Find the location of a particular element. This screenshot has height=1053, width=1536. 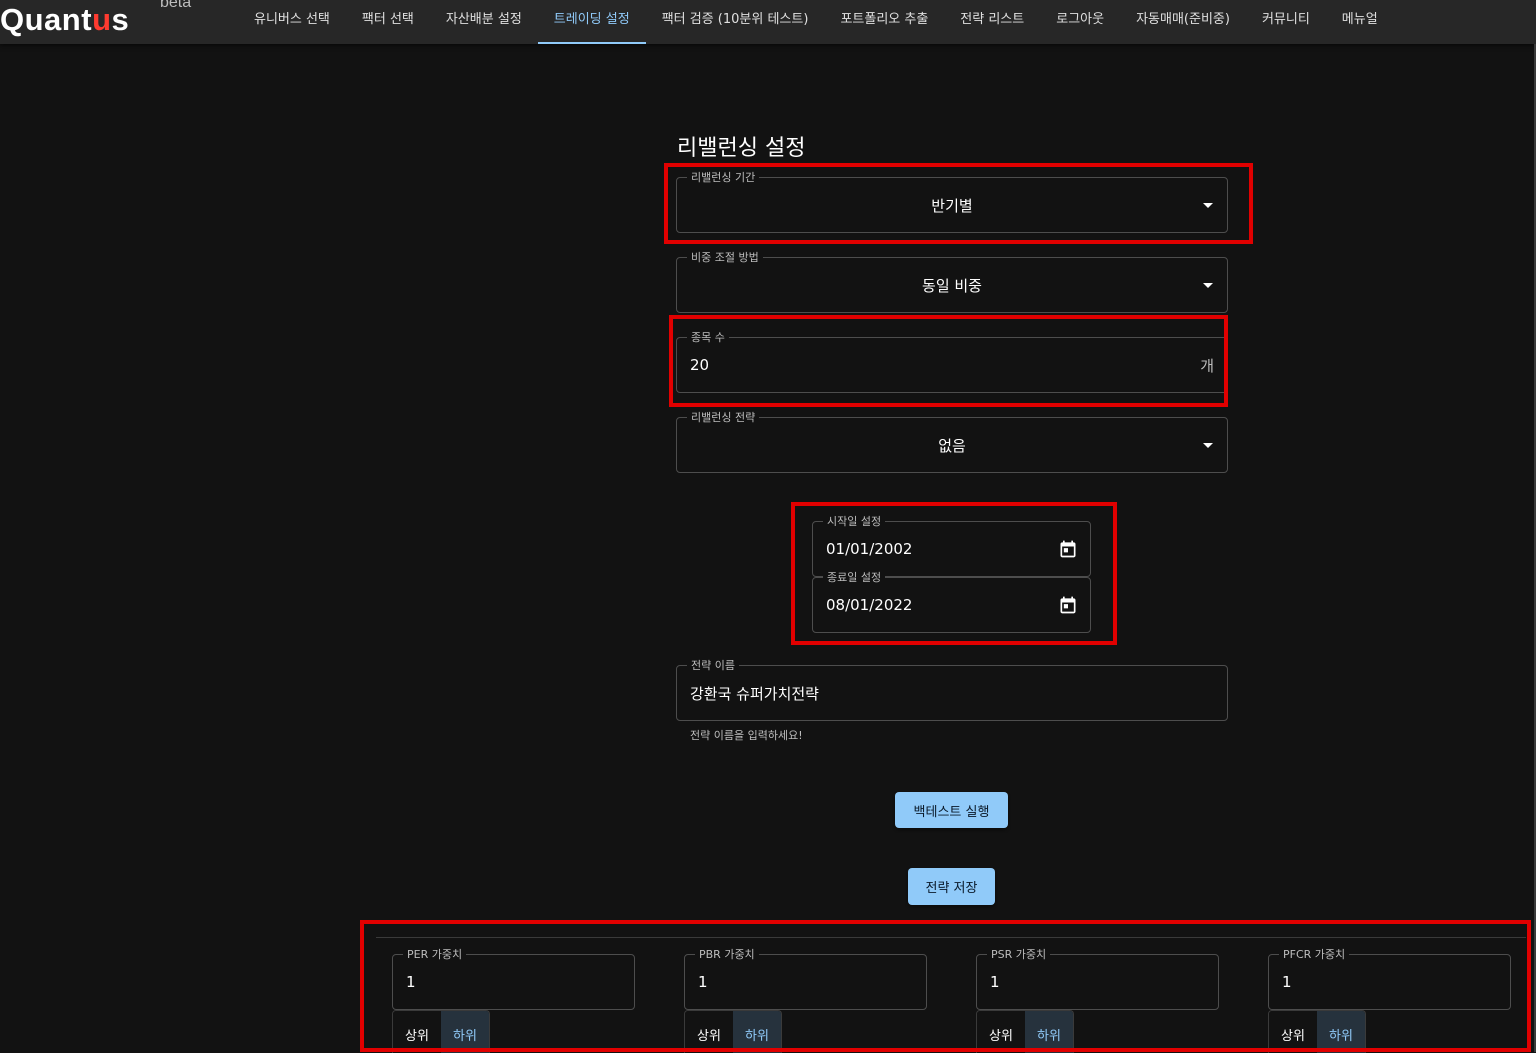

quantus-logo: Quantus beta is located at coordinates (105, 22).